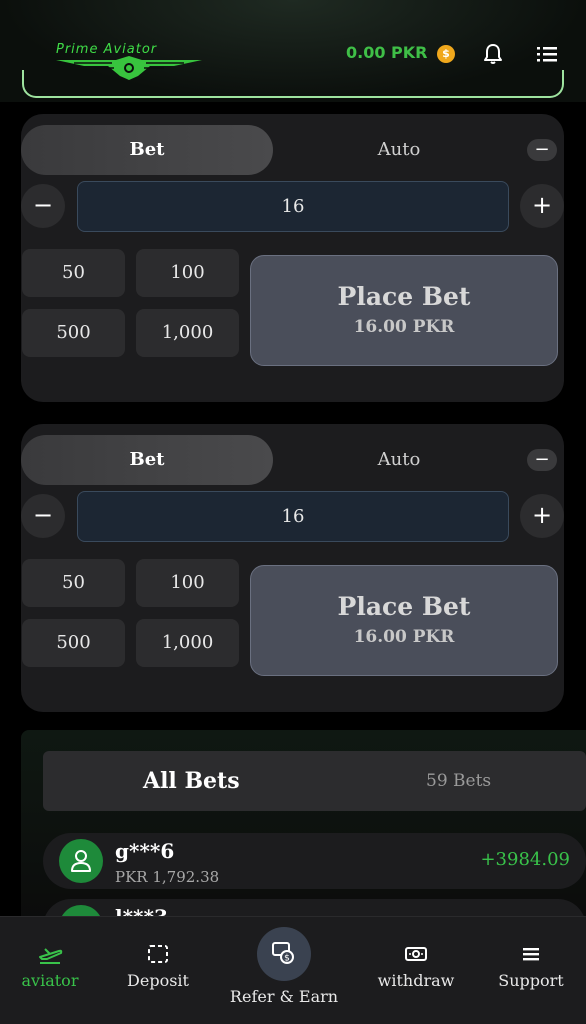  I want to click on nav-aviator-label: aviator, so click(50, 980).